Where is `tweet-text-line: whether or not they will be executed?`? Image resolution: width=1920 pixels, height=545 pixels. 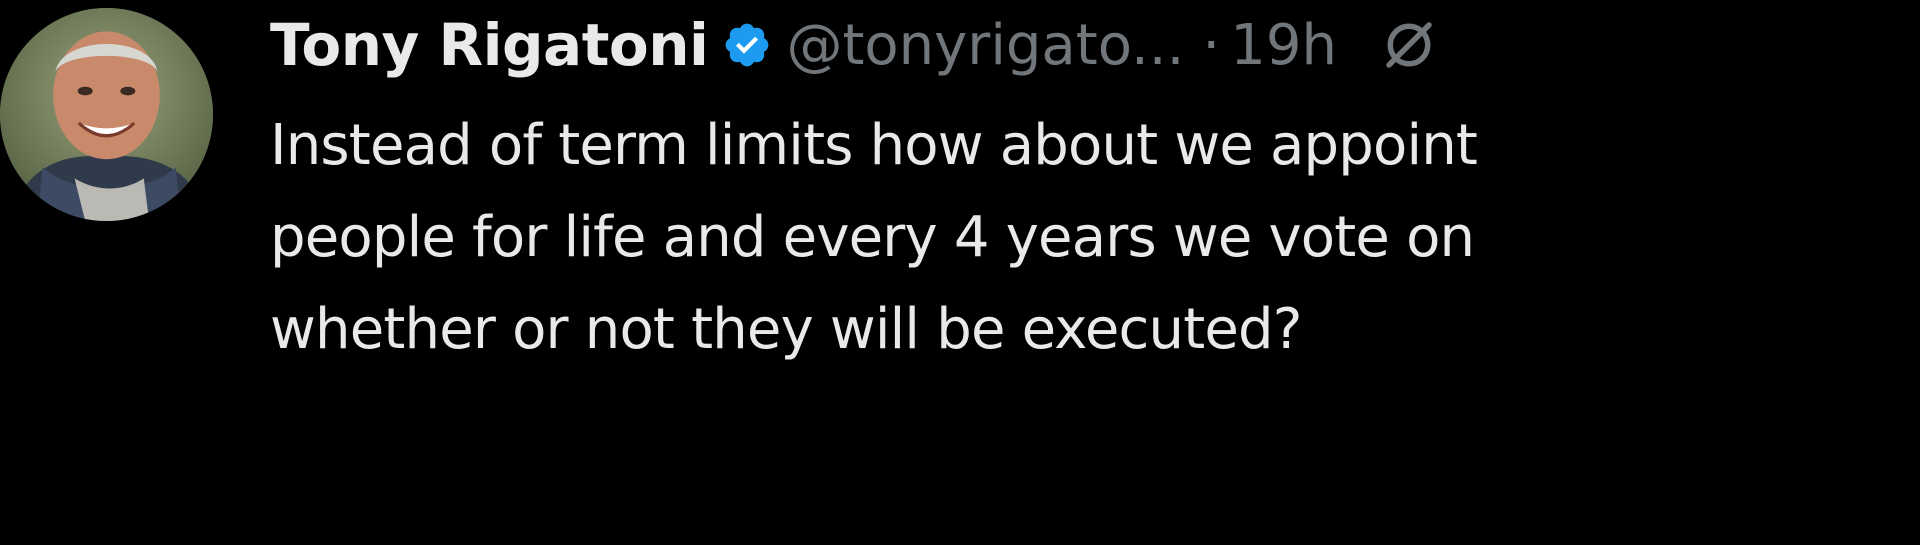 tweet-text-line: whether or not they will be executed? is located at coordinates (786, 329).